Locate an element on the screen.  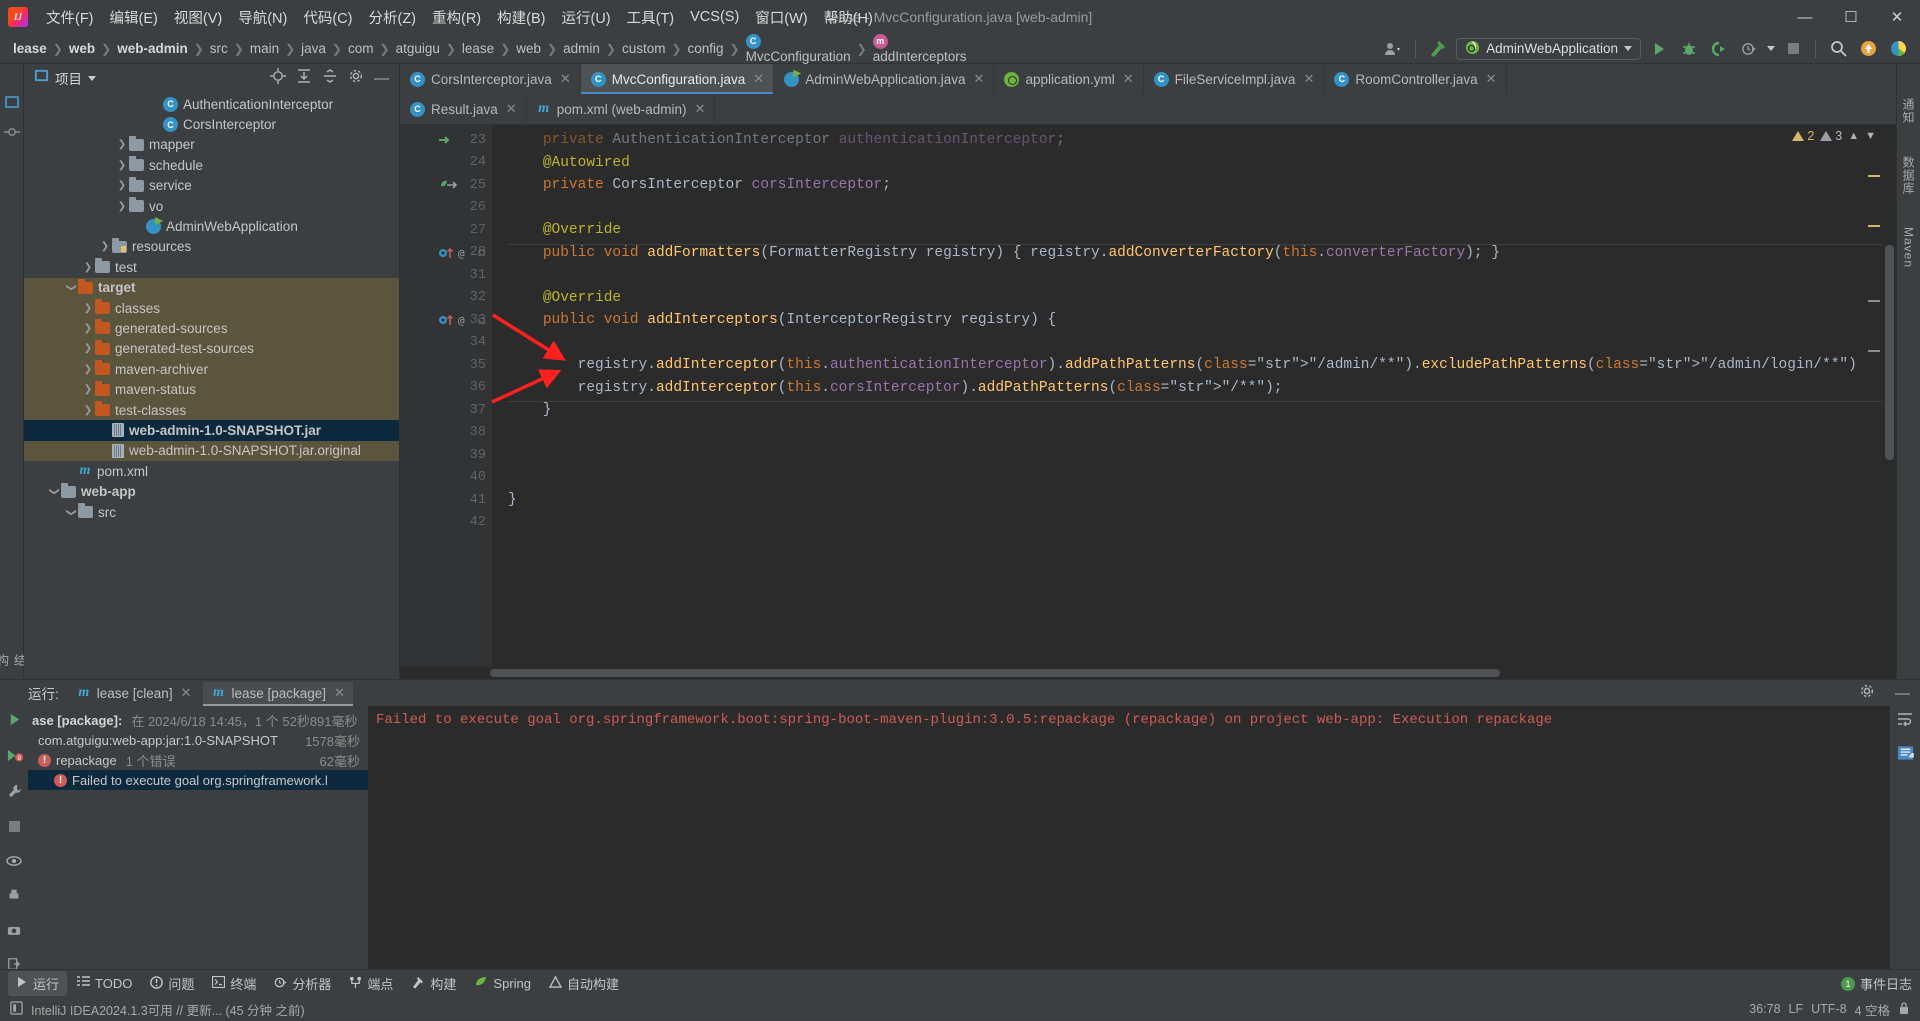
tree-node: ❯ generated-test-sources is located at coordinates (211, 349).